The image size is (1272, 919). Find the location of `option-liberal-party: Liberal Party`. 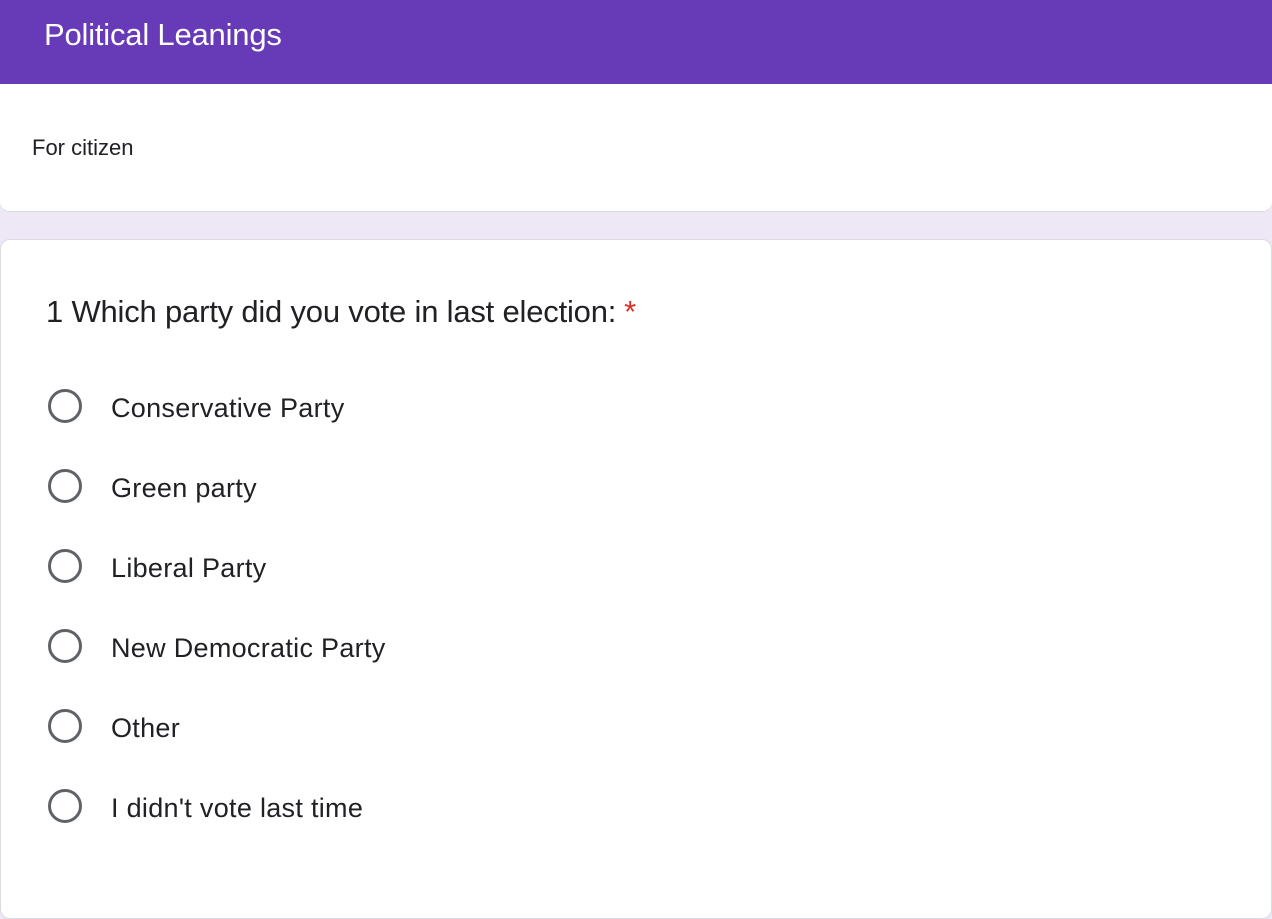

option-liberal-party: Liberal Party is located at coordinates (346, 585).